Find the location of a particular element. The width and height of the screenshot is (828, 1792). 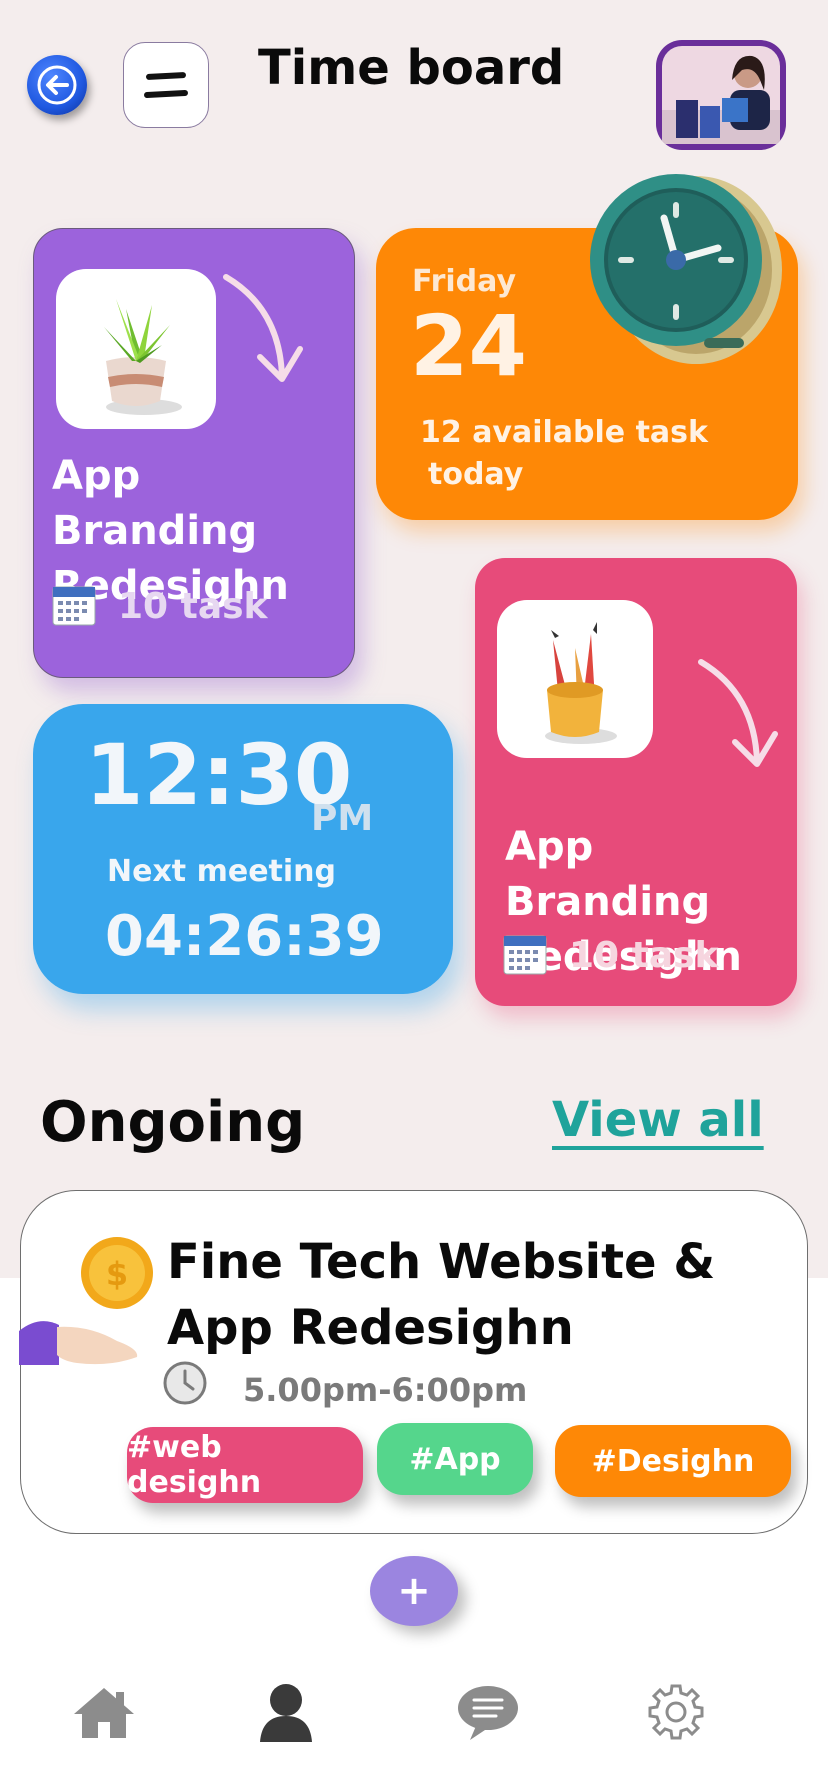

menu-button is located at coordinates (166, 85).